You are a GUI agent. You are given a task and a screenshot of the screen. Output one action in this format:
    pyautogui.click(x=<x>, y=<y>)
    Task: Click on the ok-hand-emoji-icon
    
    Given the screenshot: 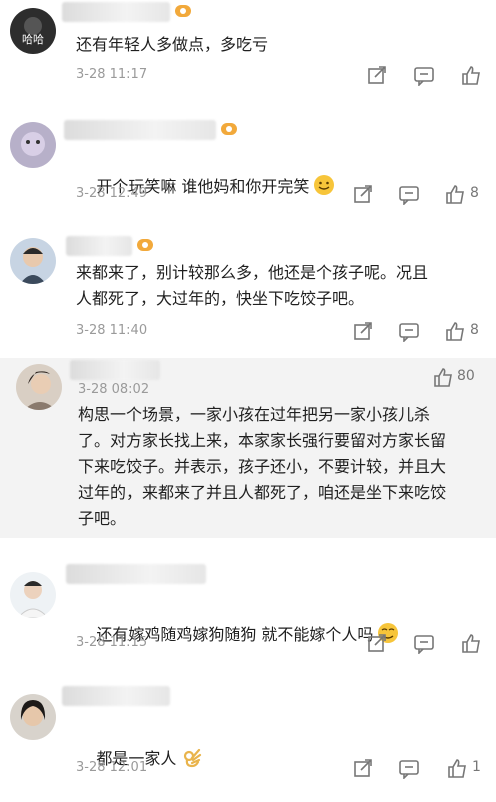 What is the action you would take?
    pyautogui.click(x=193, y=758)
    